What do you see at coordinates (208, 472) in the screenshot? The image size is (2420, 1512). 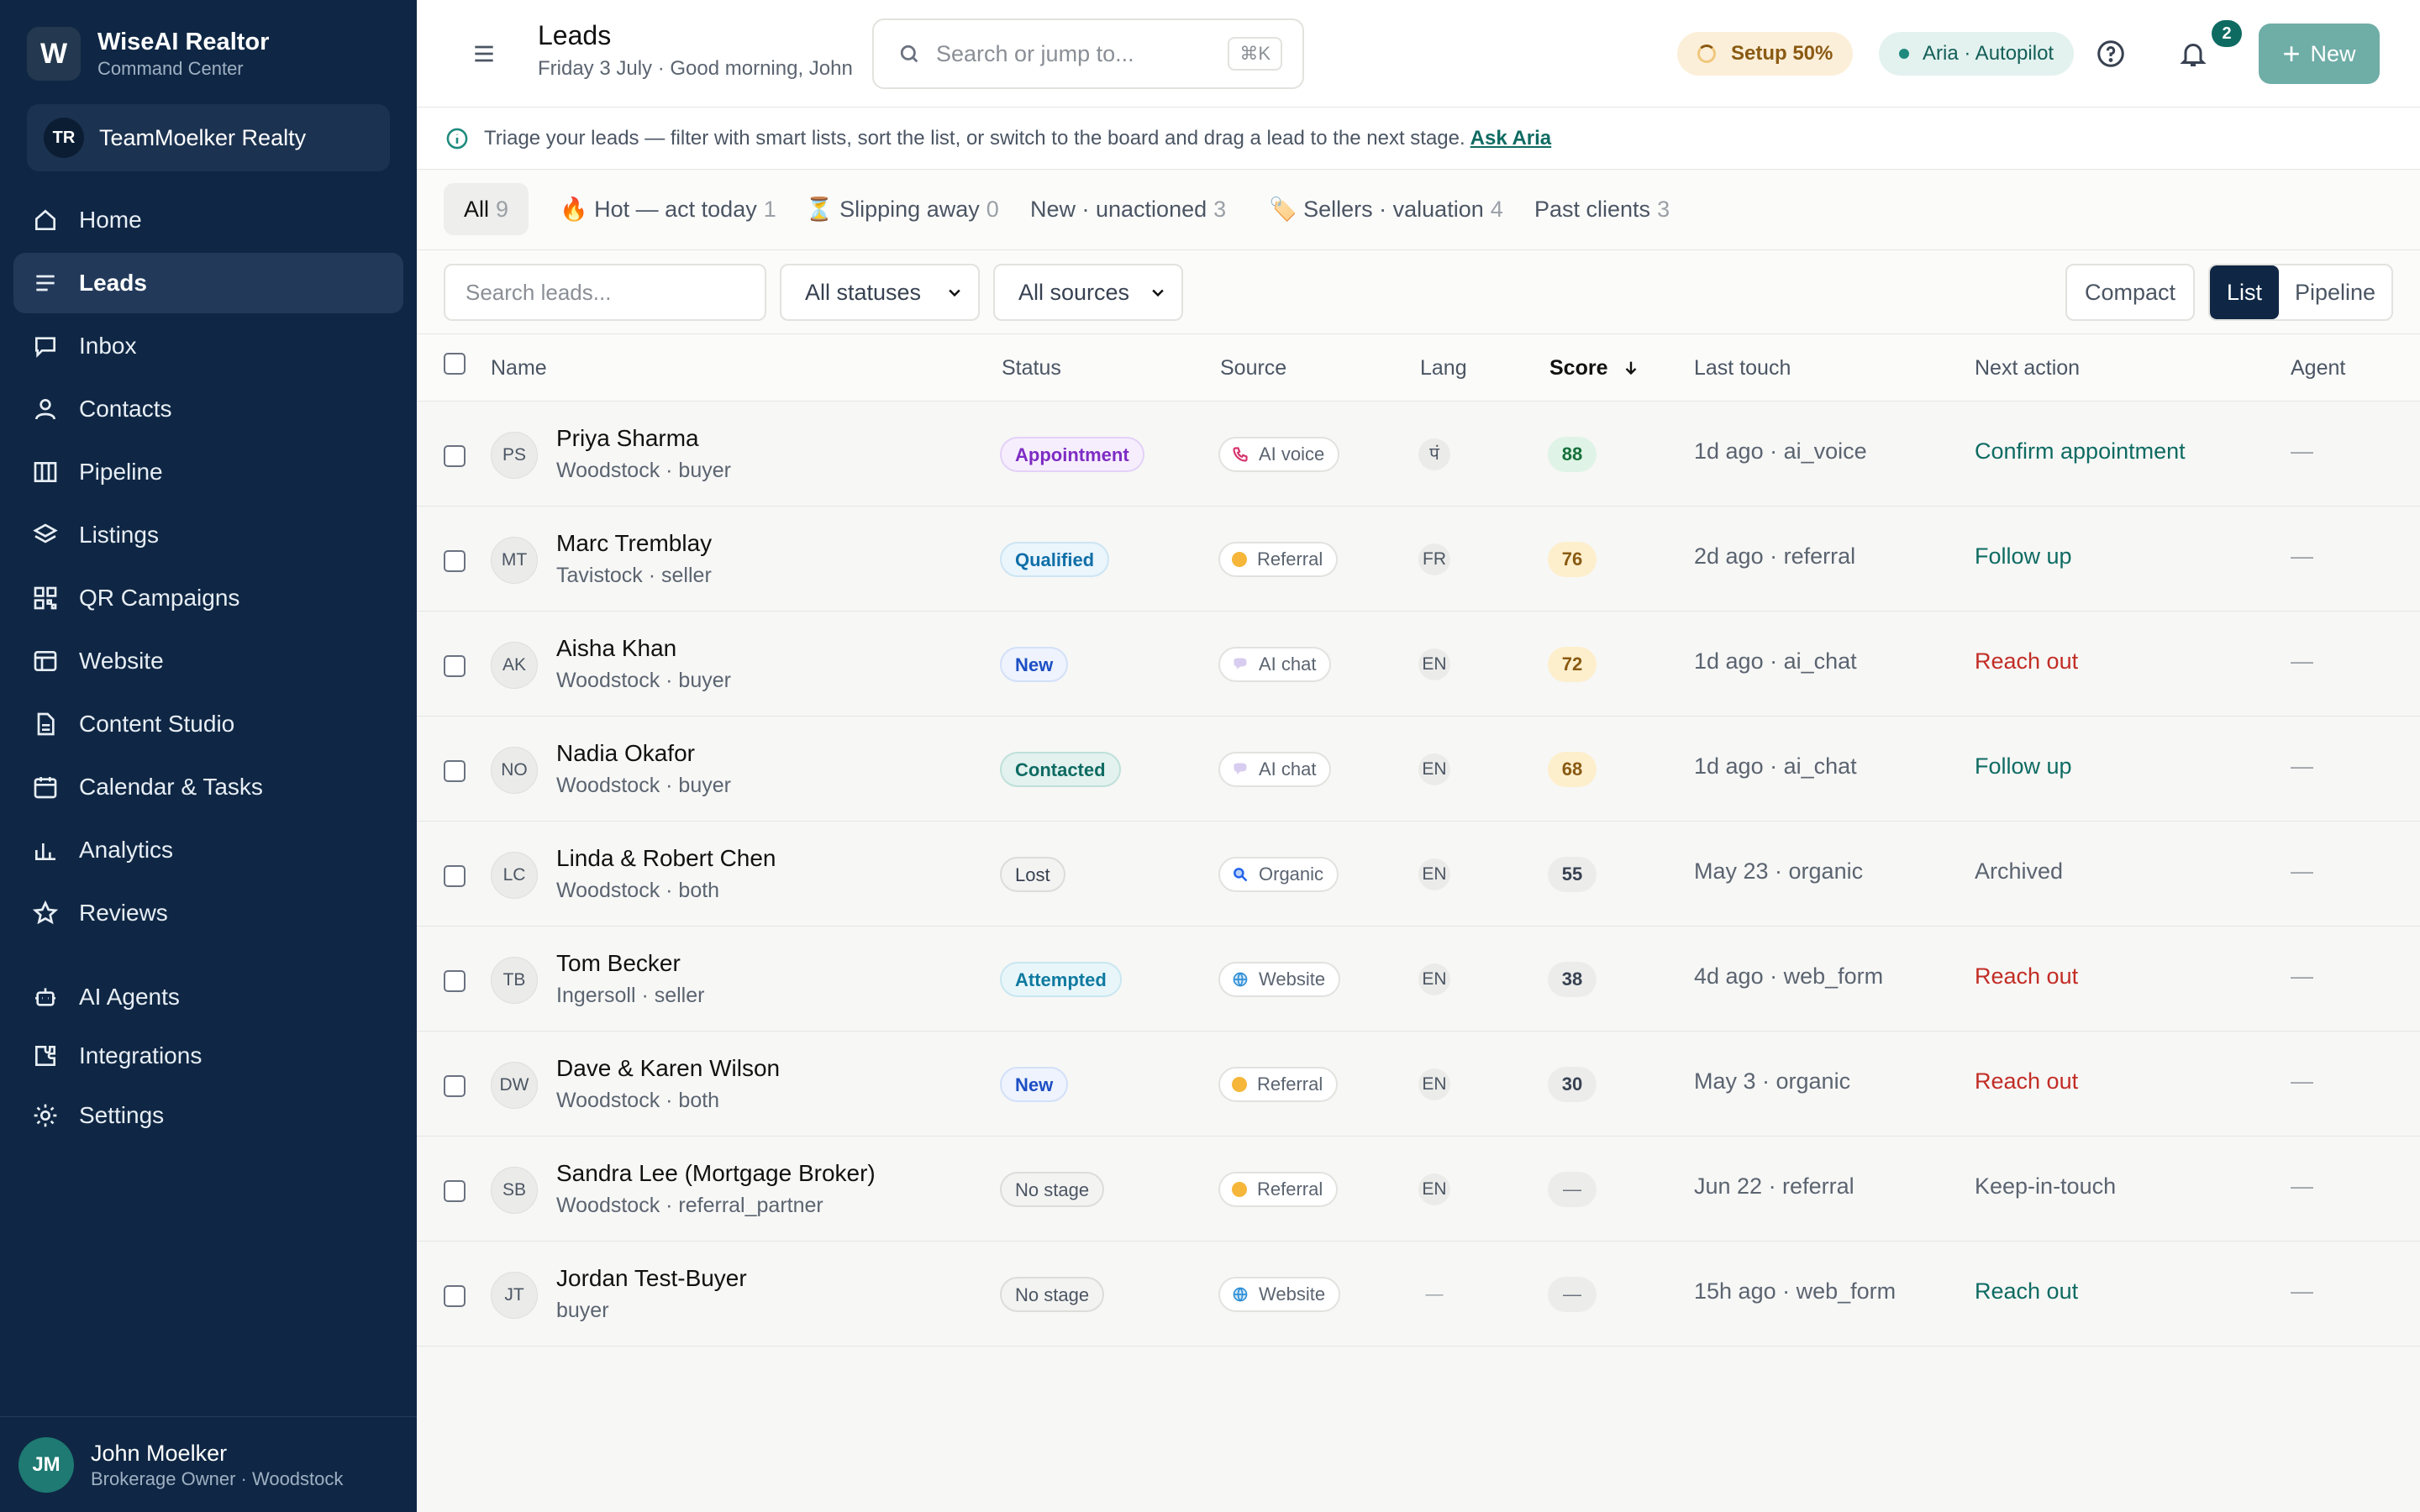 I see `sidebar-item-pipeline: Pipeline` at bounding box center [208, 472].